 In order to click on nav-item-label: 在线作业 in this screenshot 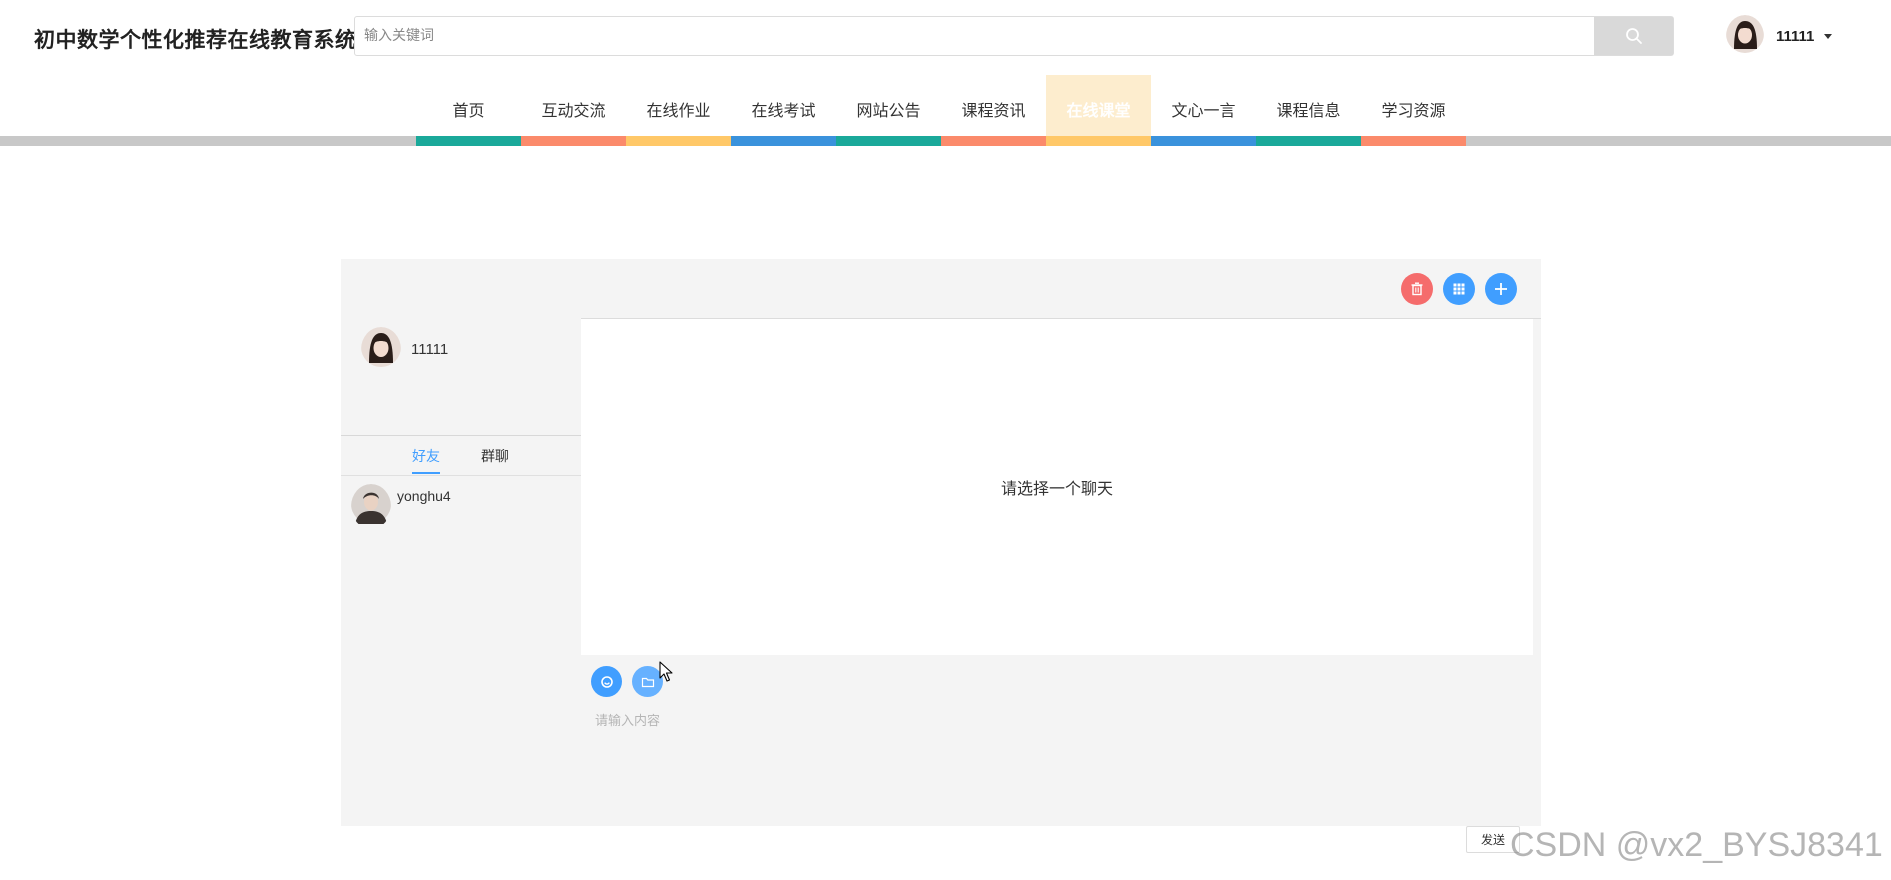, I will do `click(678, 110)`.